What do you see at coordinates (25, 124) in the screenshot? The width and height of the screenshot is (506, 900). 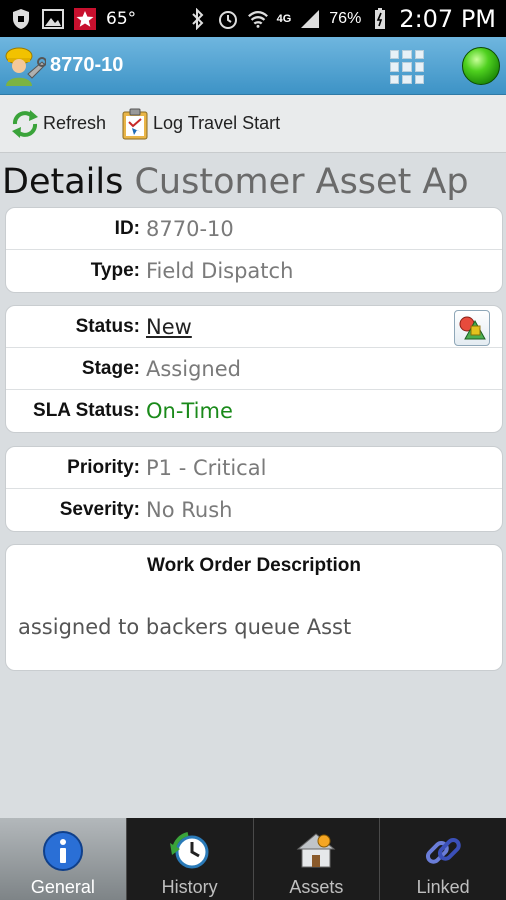 I see `refresh-icon` at bounding box center [25, 124].